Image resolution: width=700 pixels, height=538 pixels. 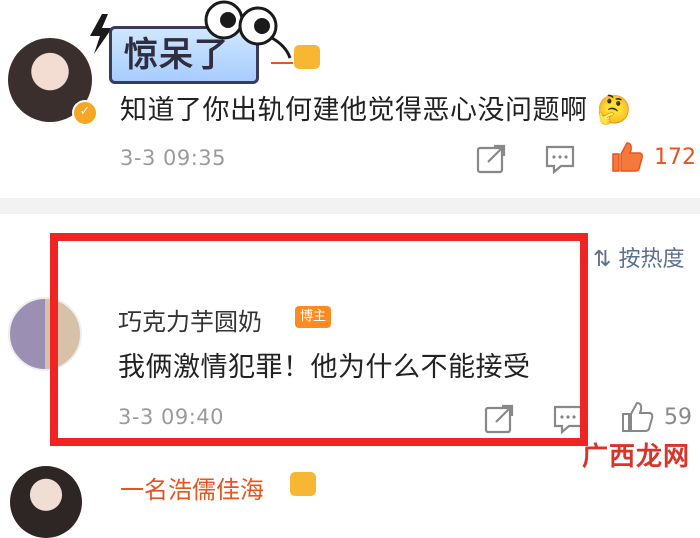 I want to click on sort-label: 按热度, so click(x=651, y=259).